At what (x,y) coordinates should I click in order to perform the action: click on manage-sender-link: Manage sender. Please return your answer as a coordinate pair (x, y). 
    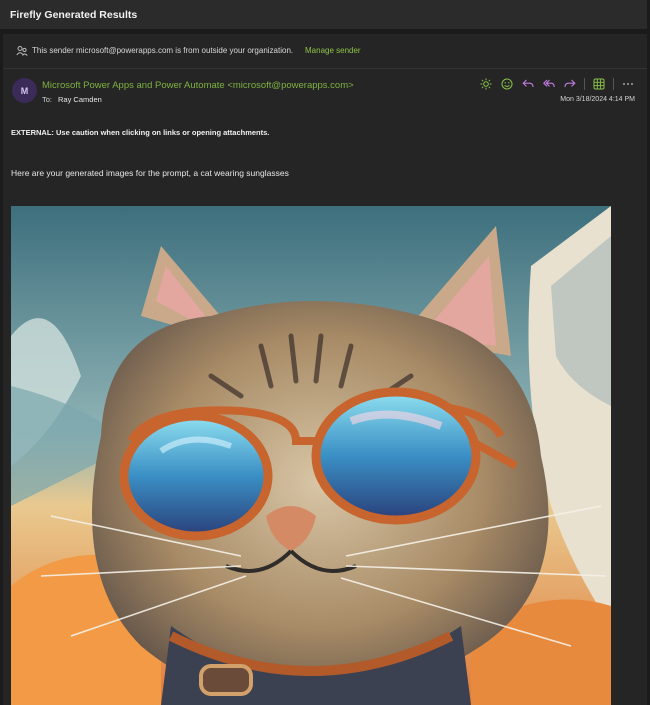
    Looking at the image, I should click on (333, 50).